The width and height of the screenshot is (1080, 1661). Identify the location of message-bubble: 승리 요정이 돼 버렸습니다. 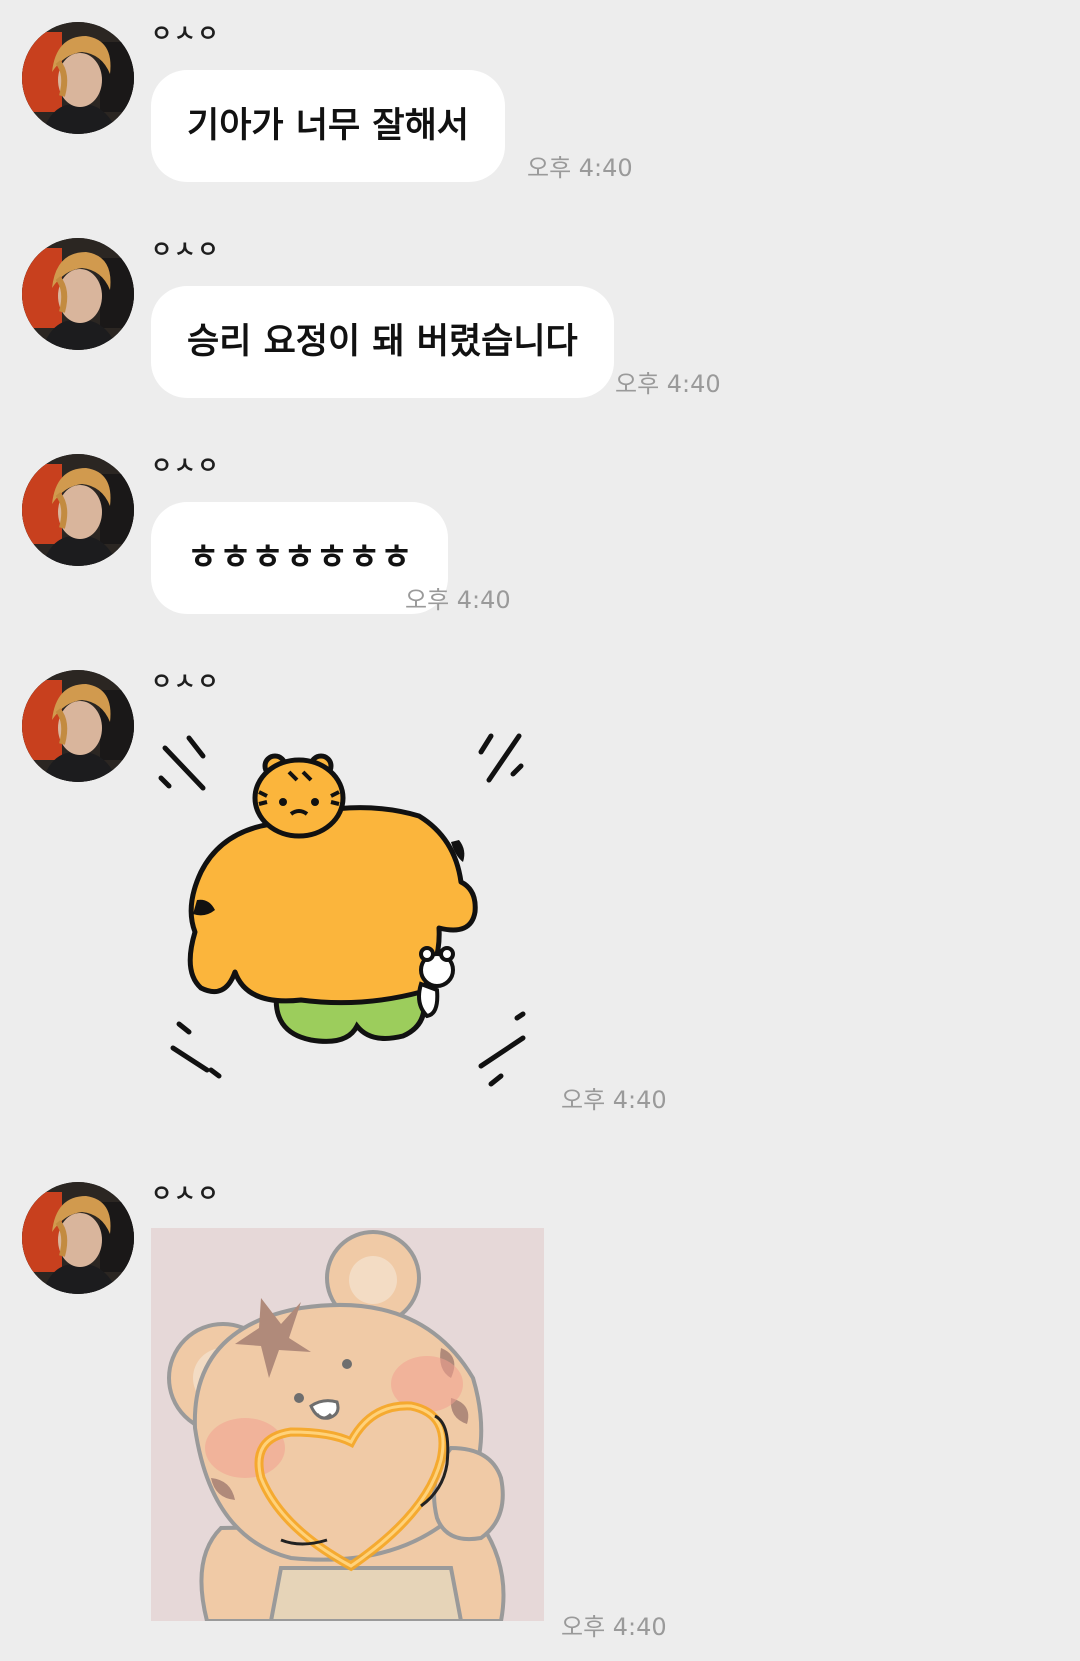
(382, 342).